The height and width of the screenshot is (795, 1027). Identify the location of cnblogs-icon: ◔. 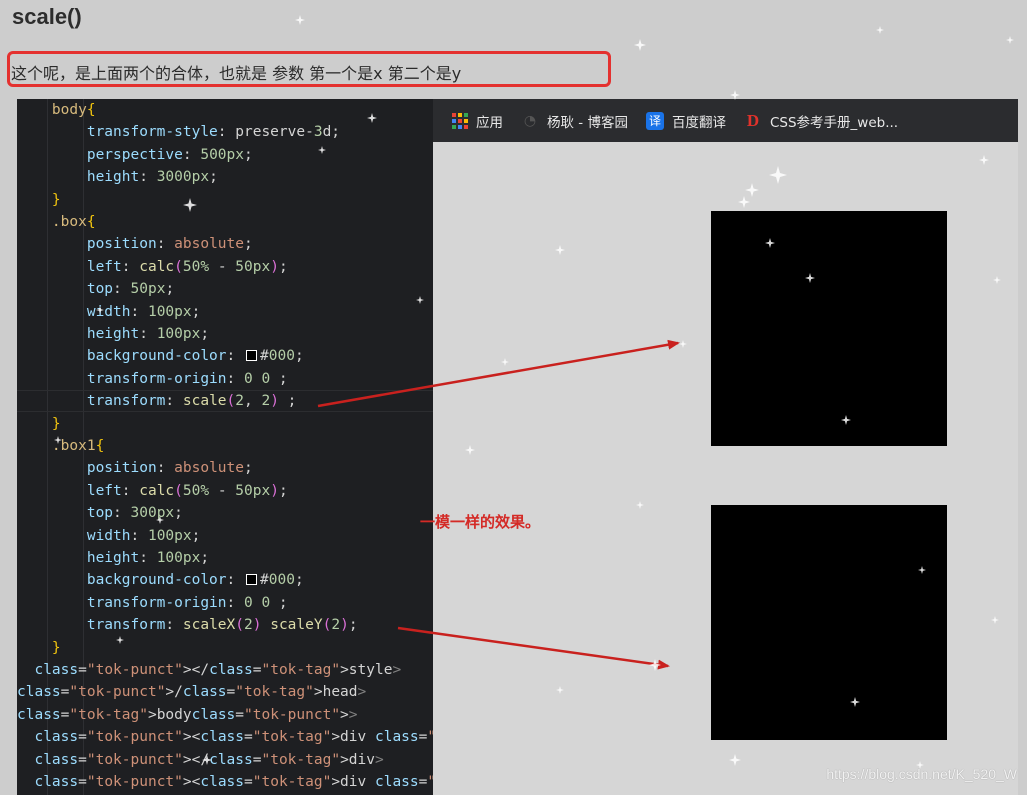
(530, 120).